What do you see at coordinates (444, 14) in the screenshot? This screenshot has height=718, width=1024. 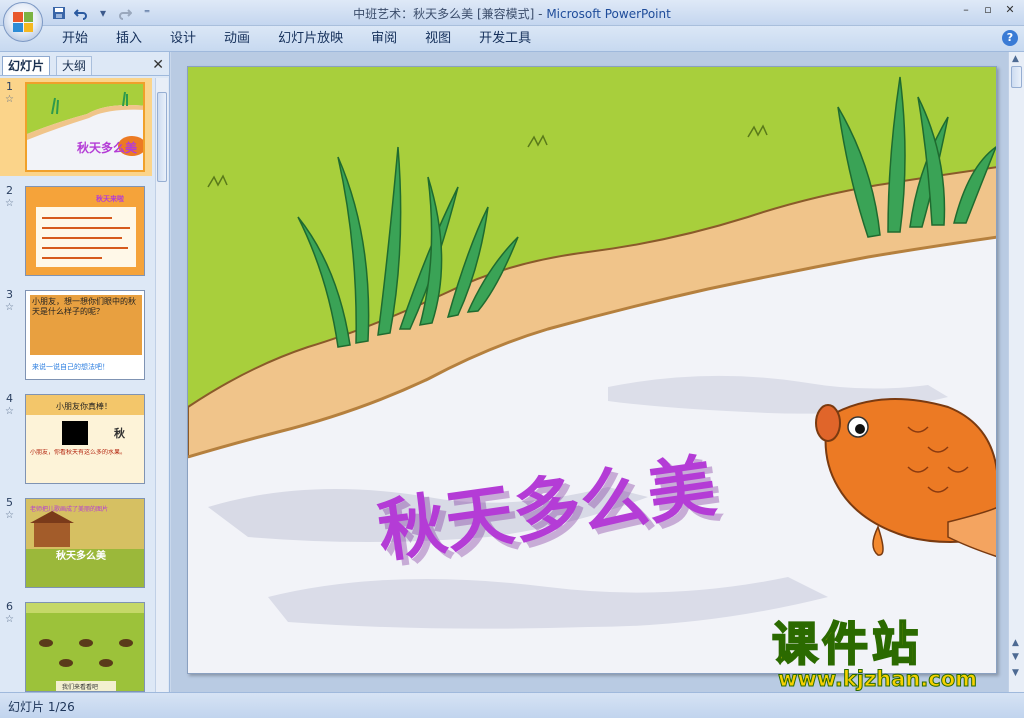 I see `document-title: 中班艺术：秋天多么美 [兼容模式]` at bounding box center [444, 14].